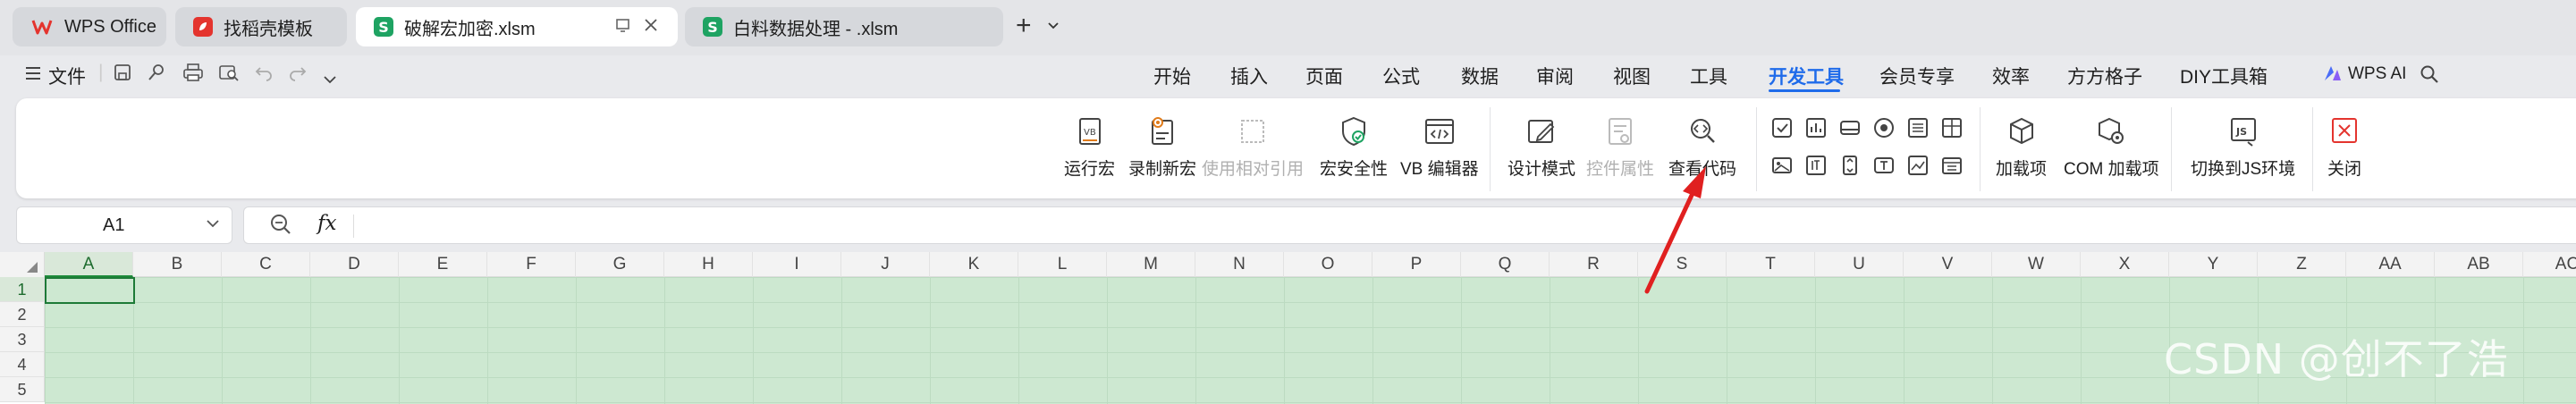 The height and width of the screenshot is (404, 2576). Describe the element at coordinates (1708, 76) in the screenshot. I see `menu-tools: 工具` at that location.